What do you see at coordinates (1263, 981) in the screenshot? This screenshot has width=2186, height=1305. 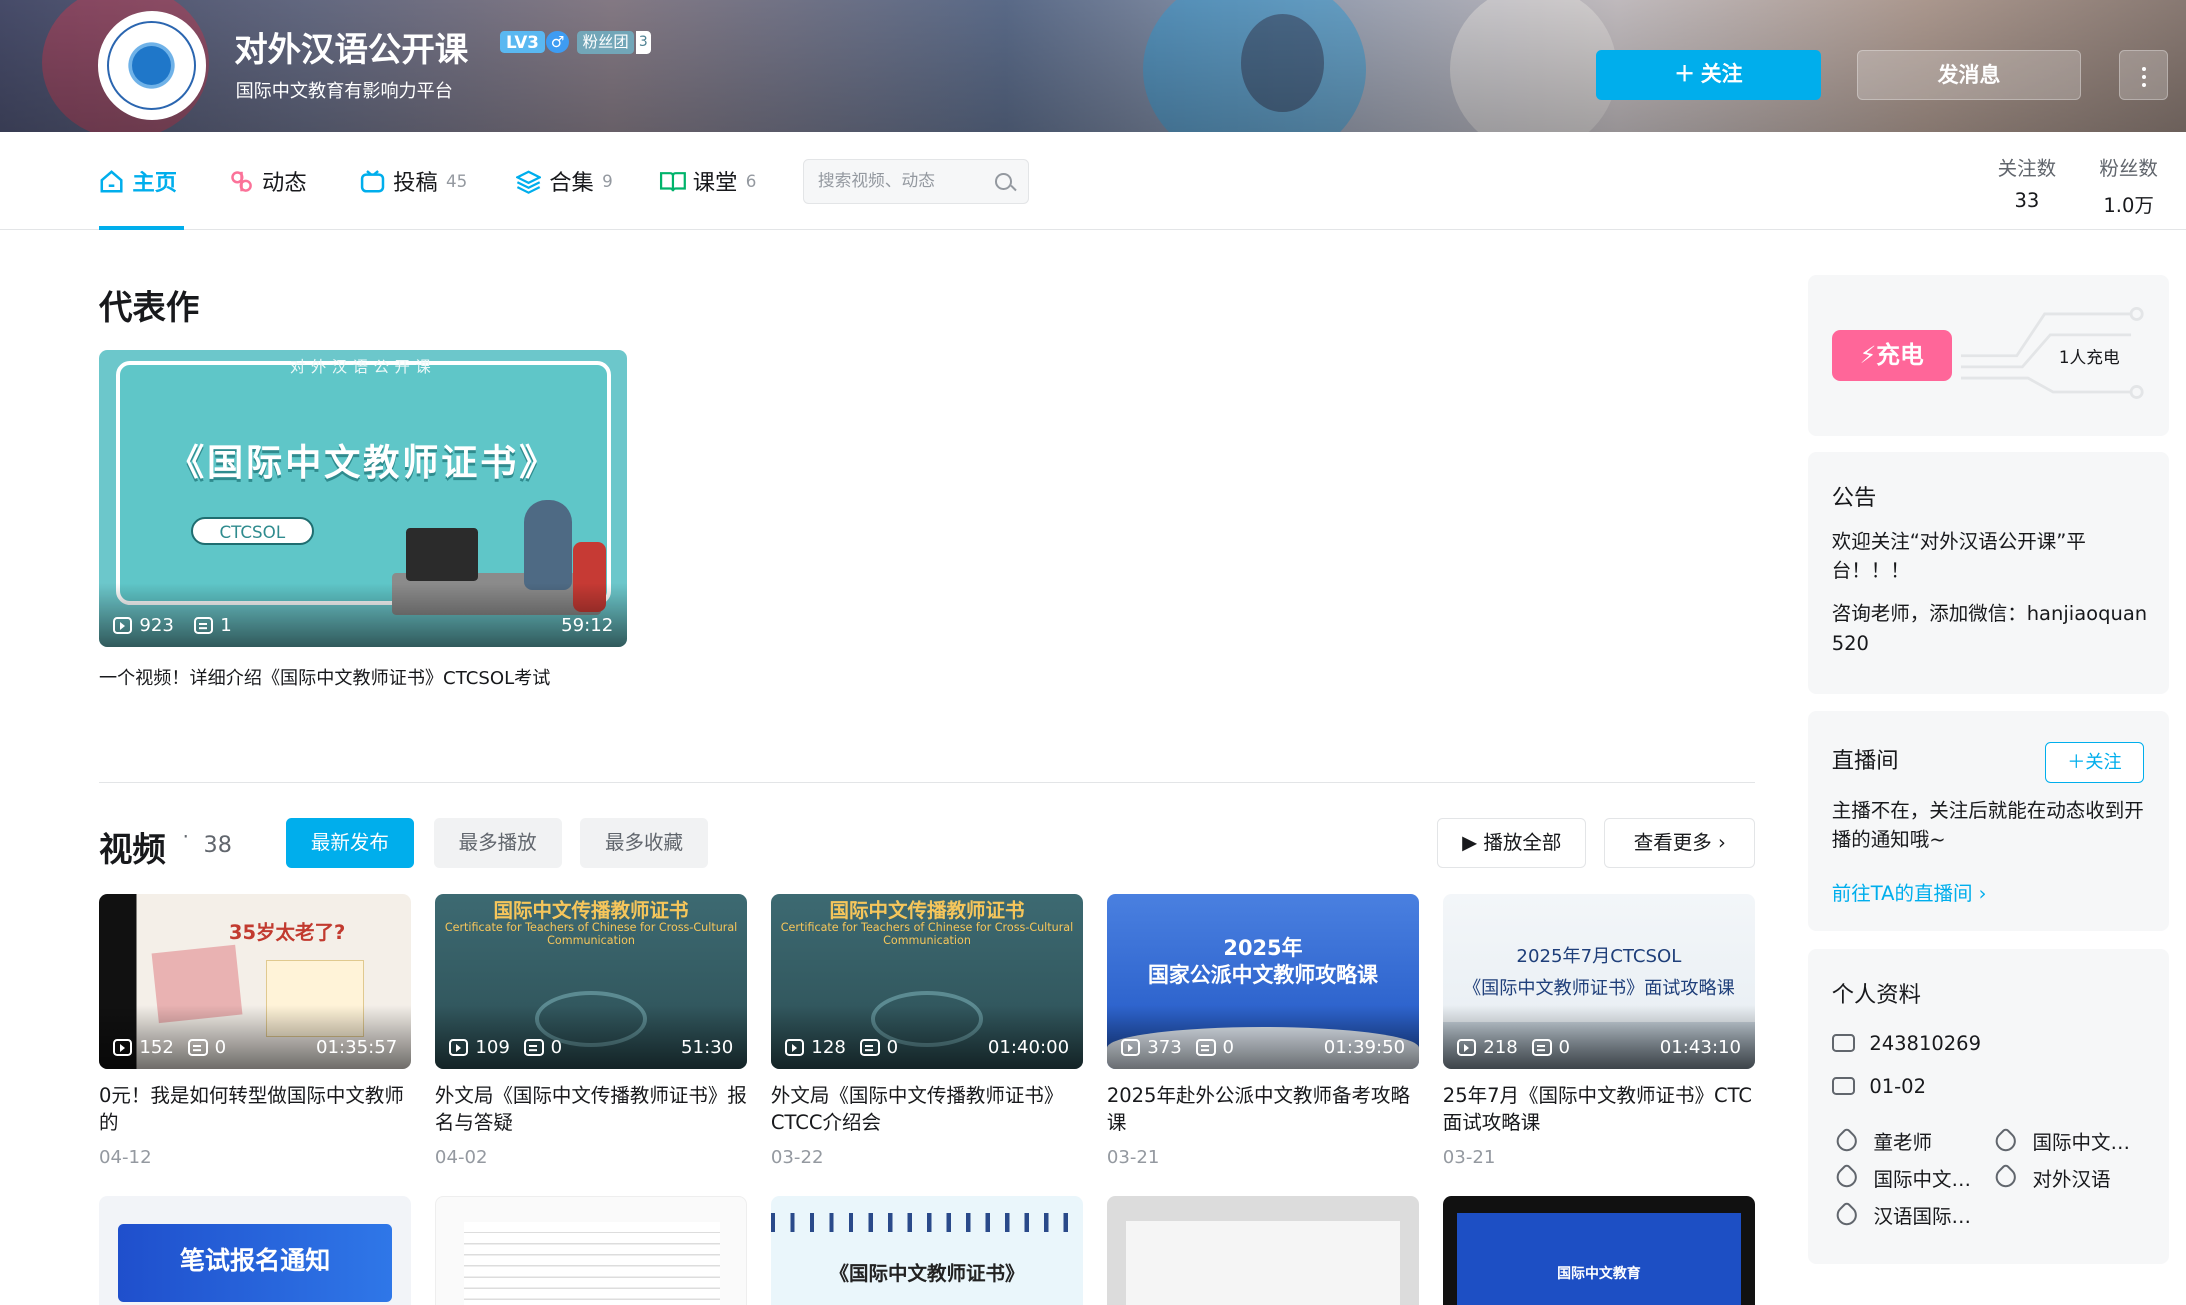 I see `video-thumbnail: 2025年 国家公派中文教师攻略课 373 0 01:39:50` at bounding box center [1263, 981].